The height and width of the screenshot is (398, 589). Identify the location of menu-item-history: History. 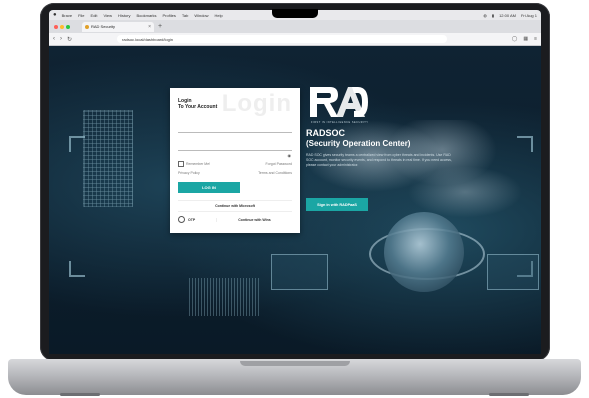
(124, 15).